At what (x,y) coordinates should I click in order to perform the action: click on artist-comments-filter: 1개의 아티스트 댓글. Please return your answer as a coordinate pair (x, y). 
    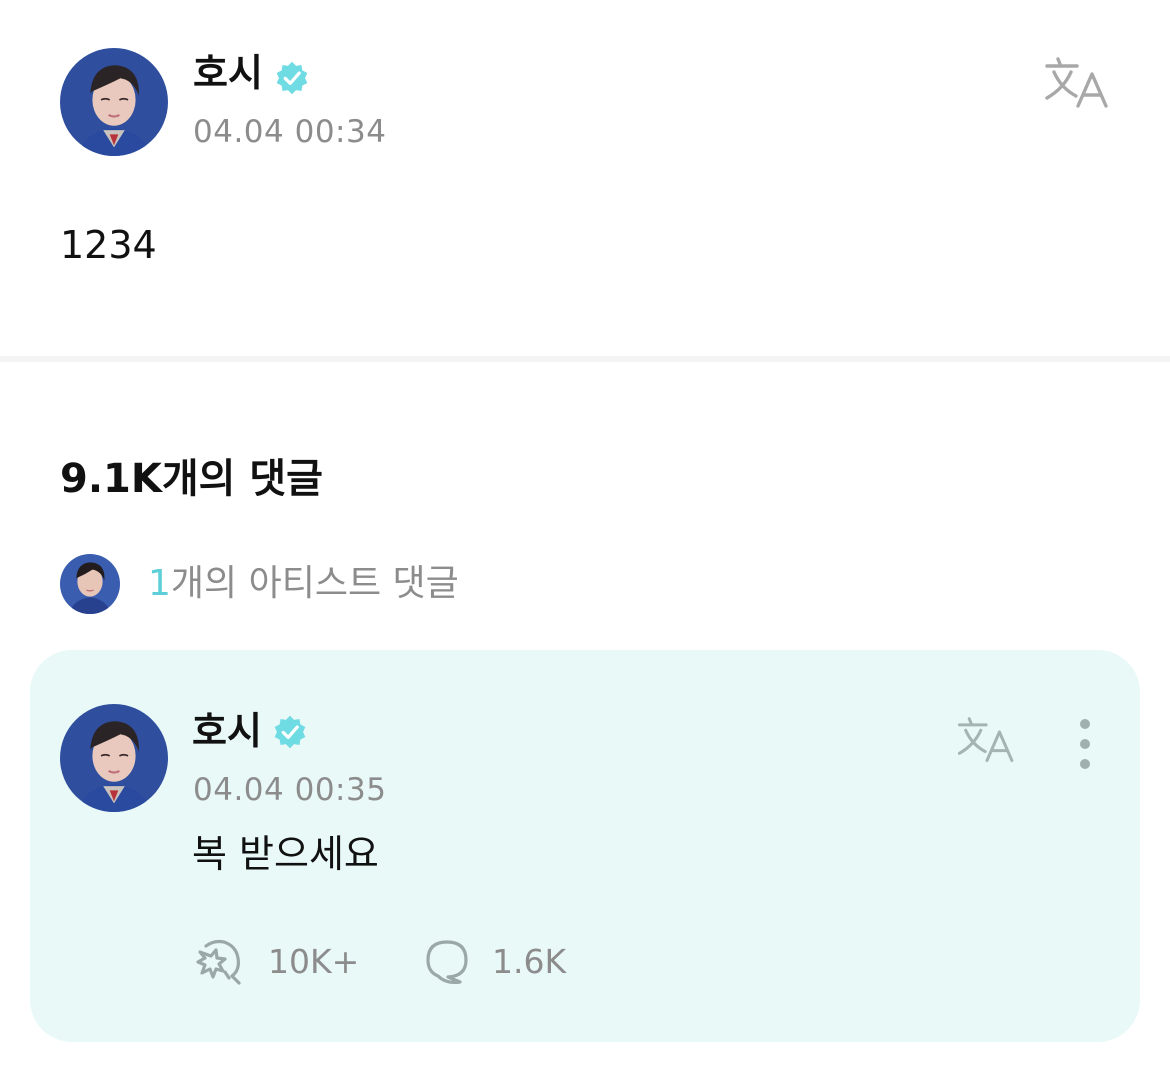
    Looking at the image, I should click on (360, 584).